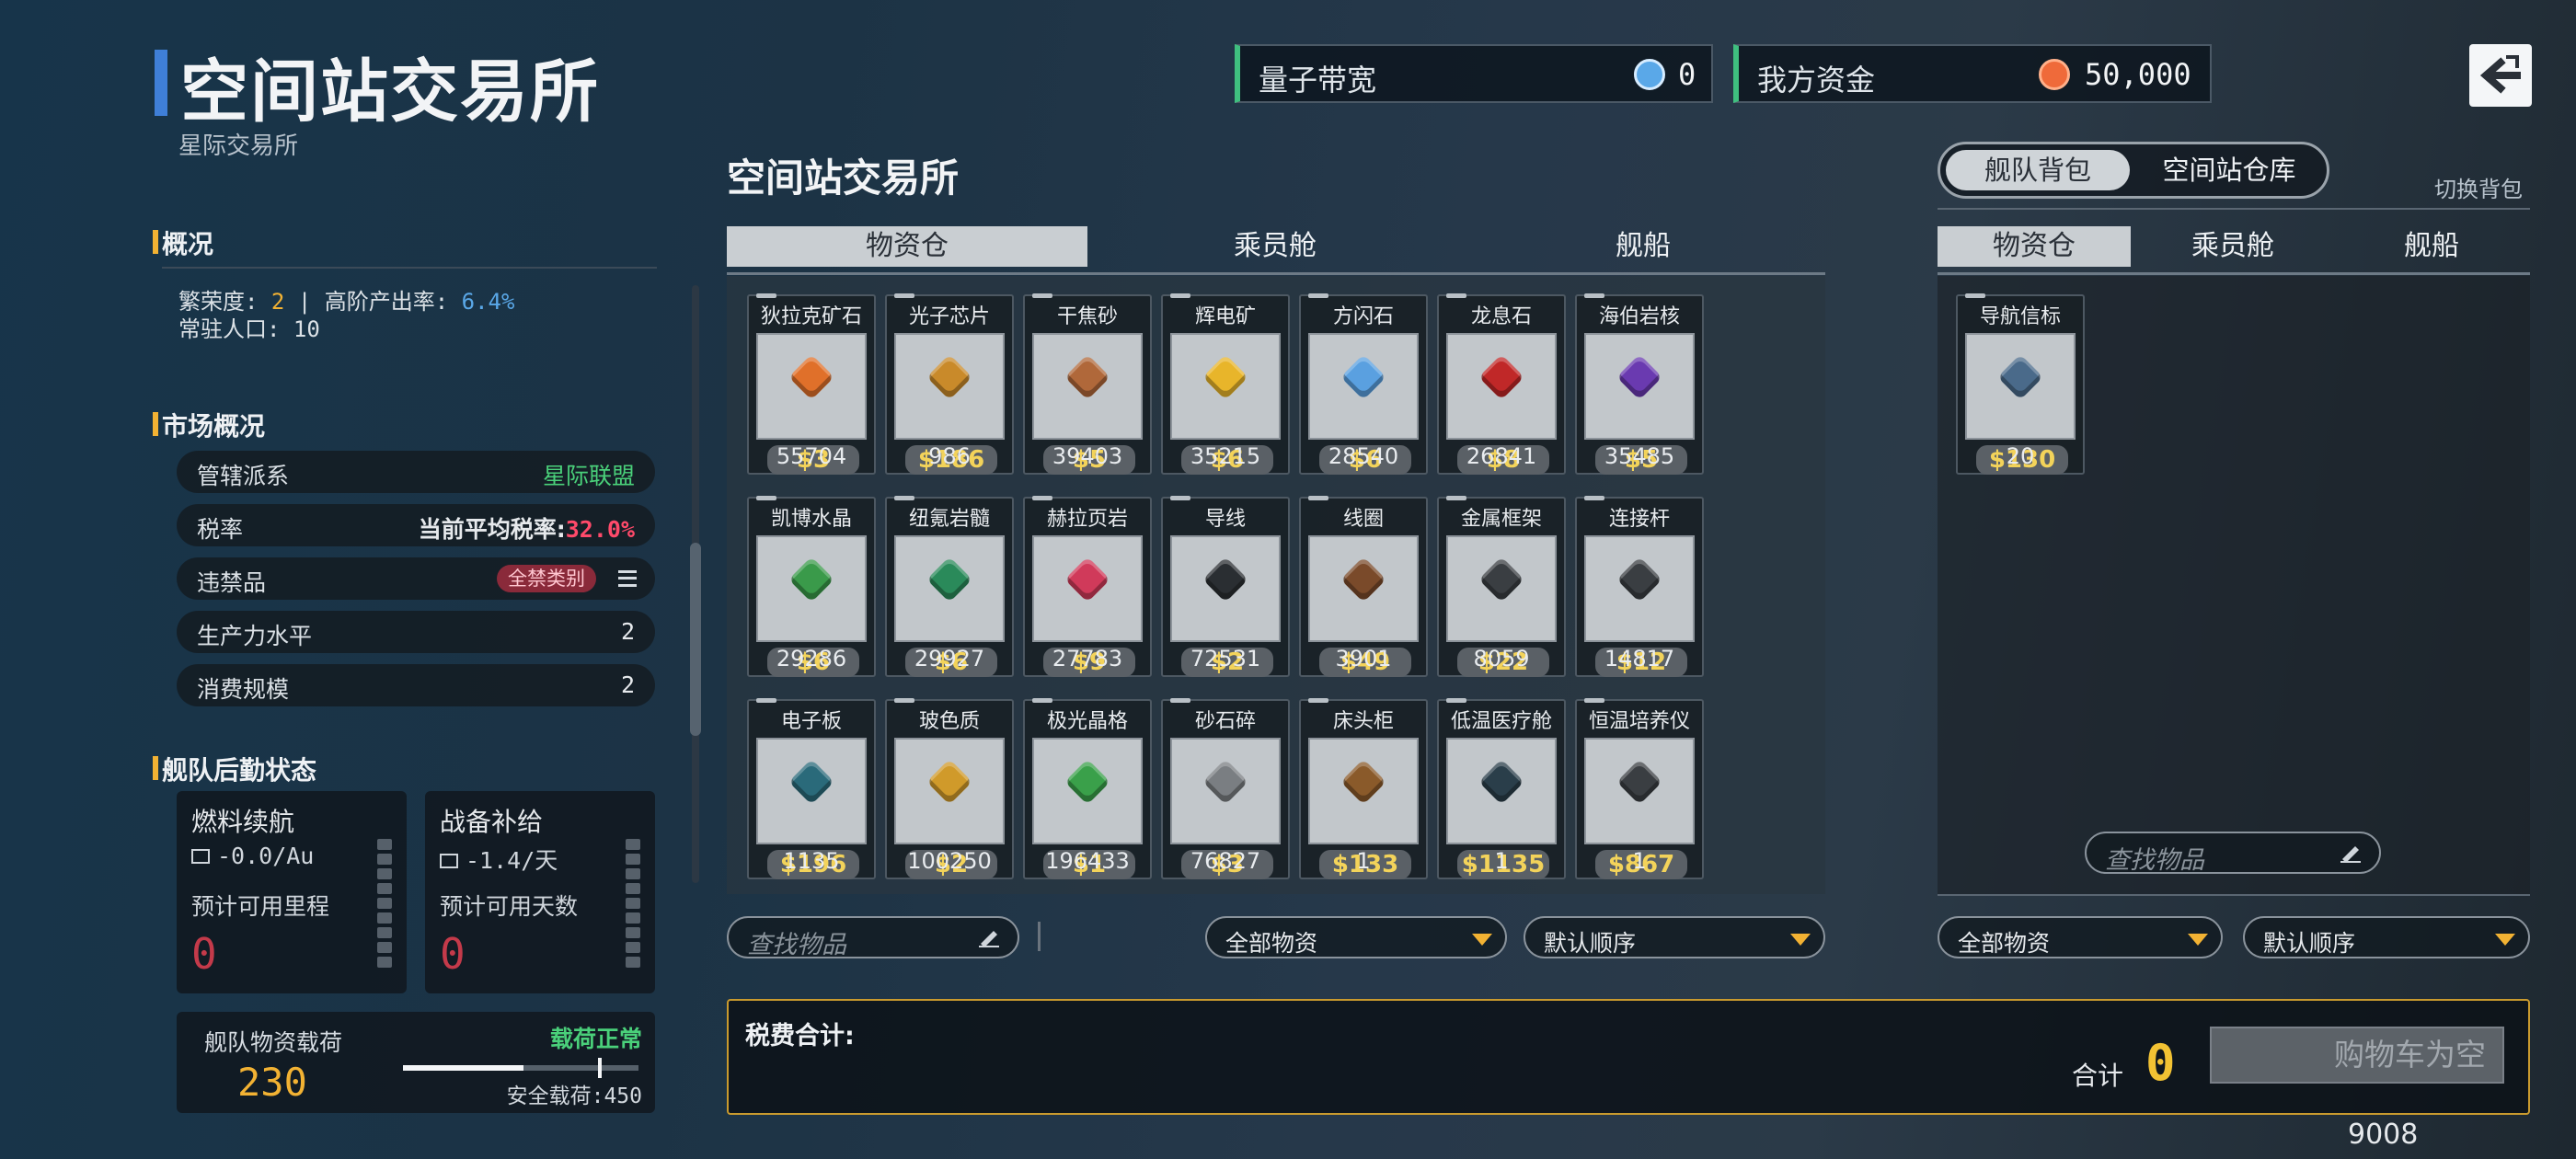 The height and width of the screenshot is (1159, 2576). Describe the element at coordinates (520, 1068) in the screenshot. I see `cargo-bar` at that location.